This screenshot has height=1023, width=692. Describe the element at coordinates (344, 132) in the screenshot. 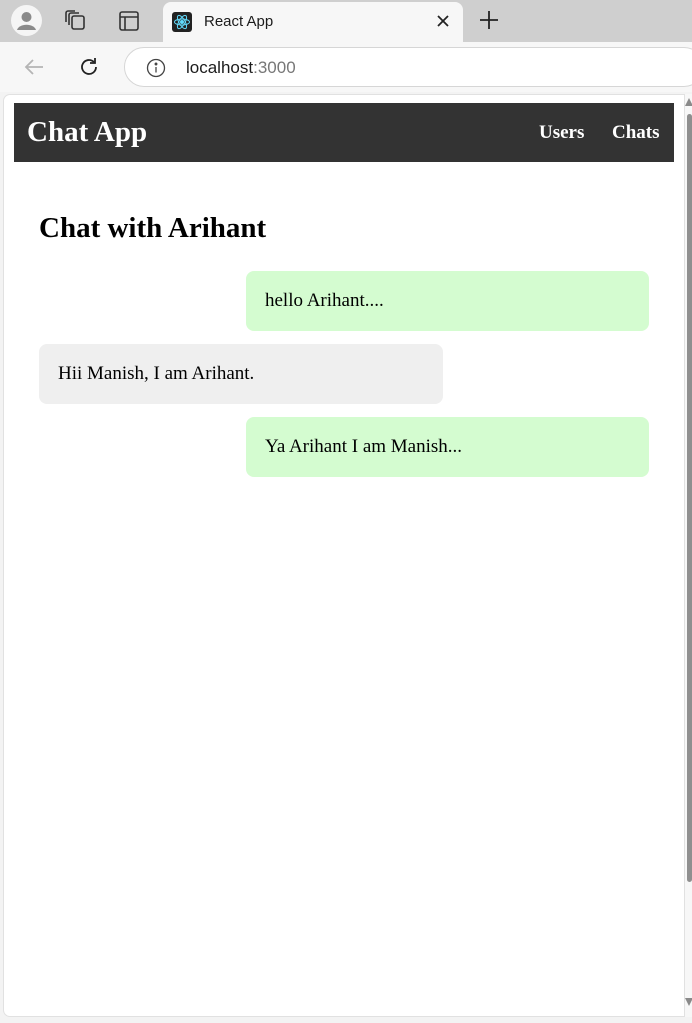

I see `app-header: Chat App Users Chats` at that location.